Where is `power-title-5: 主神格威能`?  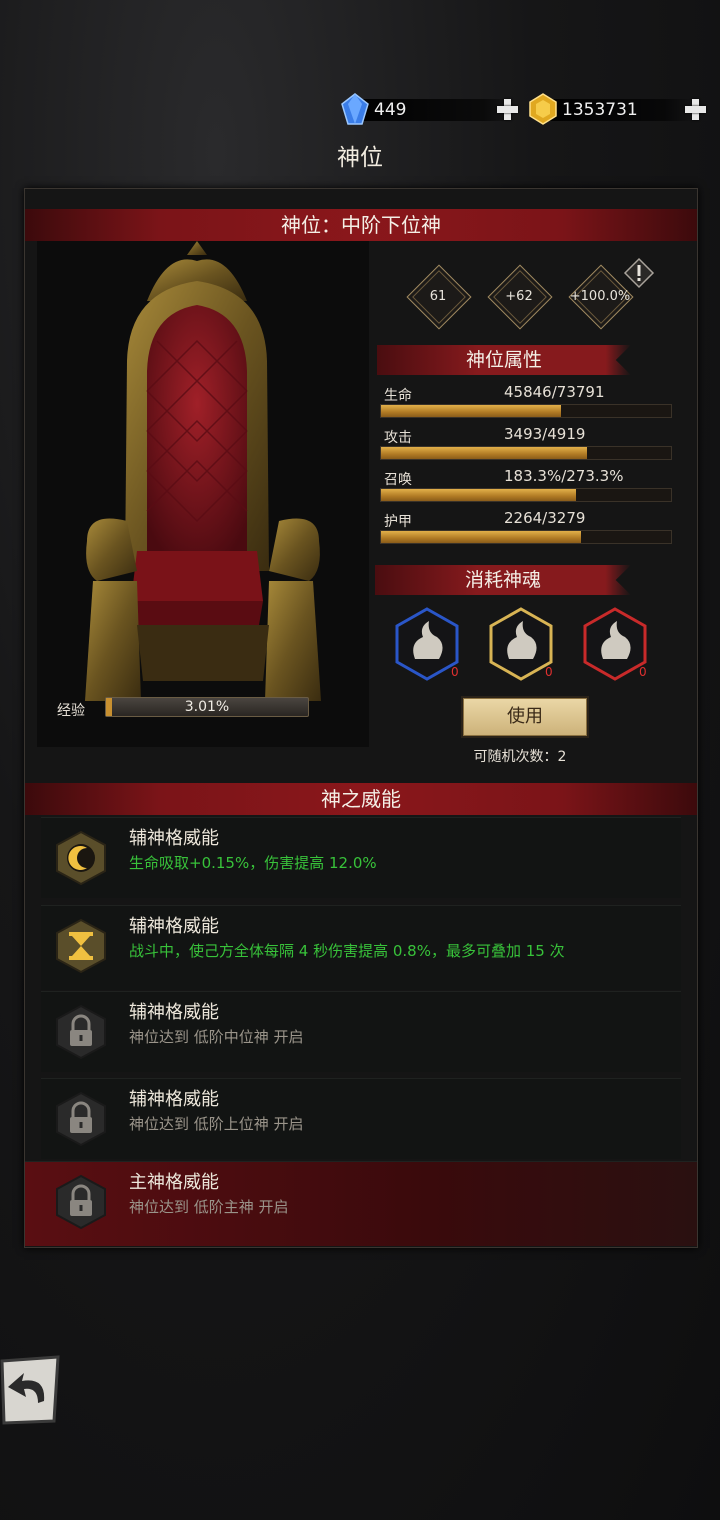
power-title-5: 主神格威能 is located at coordinates (174, 1182).